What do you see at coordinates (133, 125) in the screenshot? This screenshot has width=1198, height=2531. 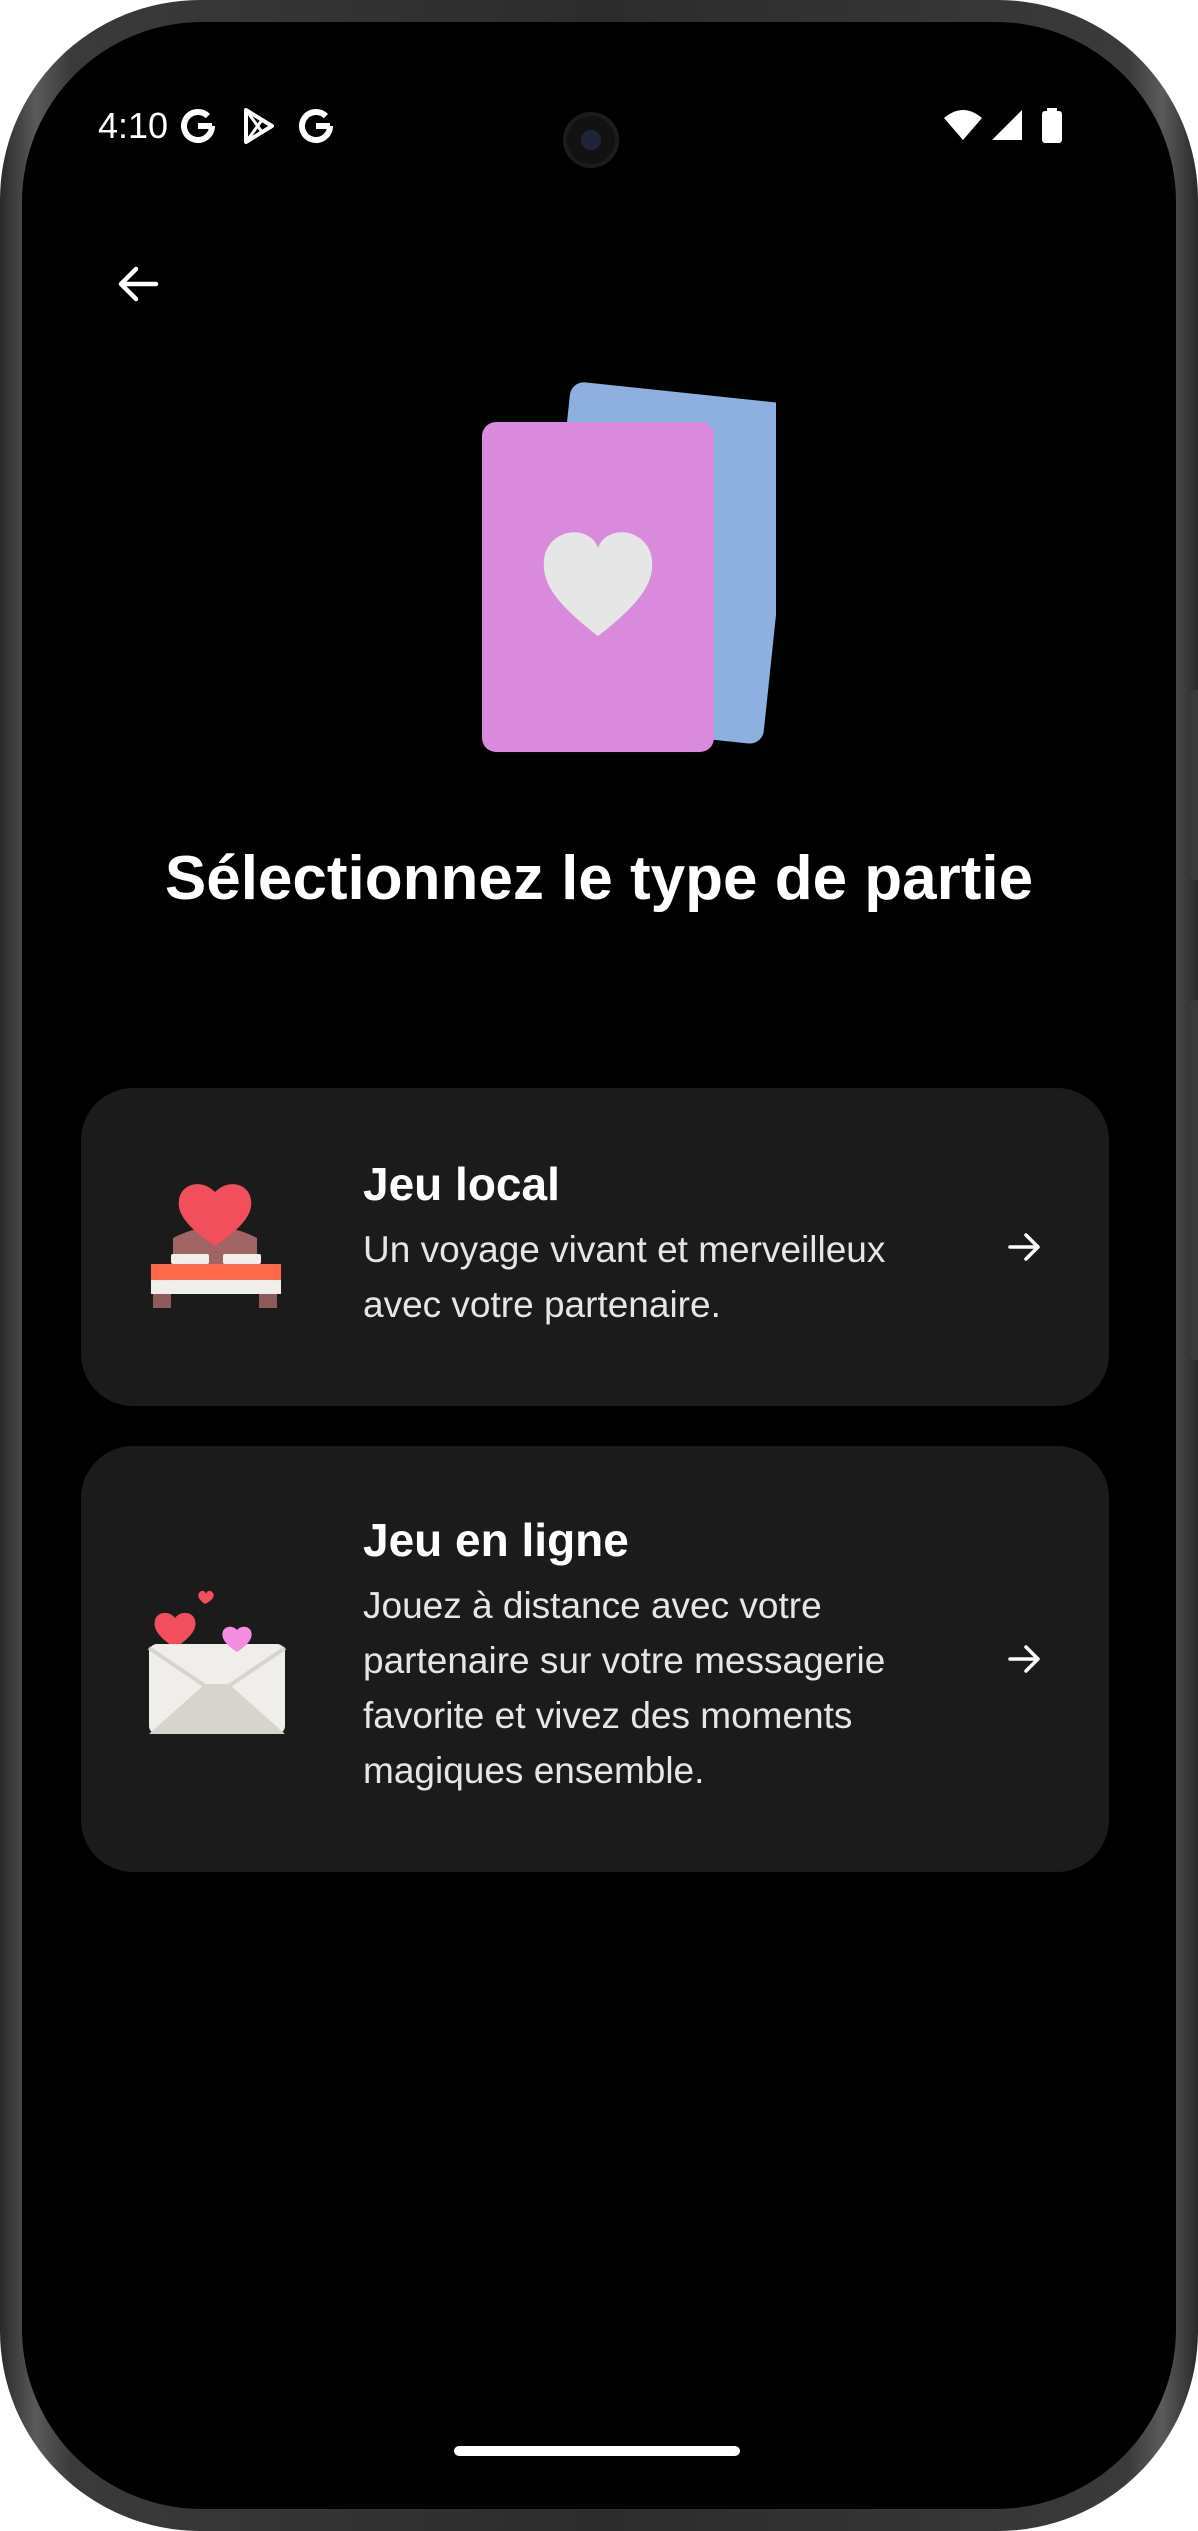 I see `status-time: 4:10` at bounding box center [133, 125].